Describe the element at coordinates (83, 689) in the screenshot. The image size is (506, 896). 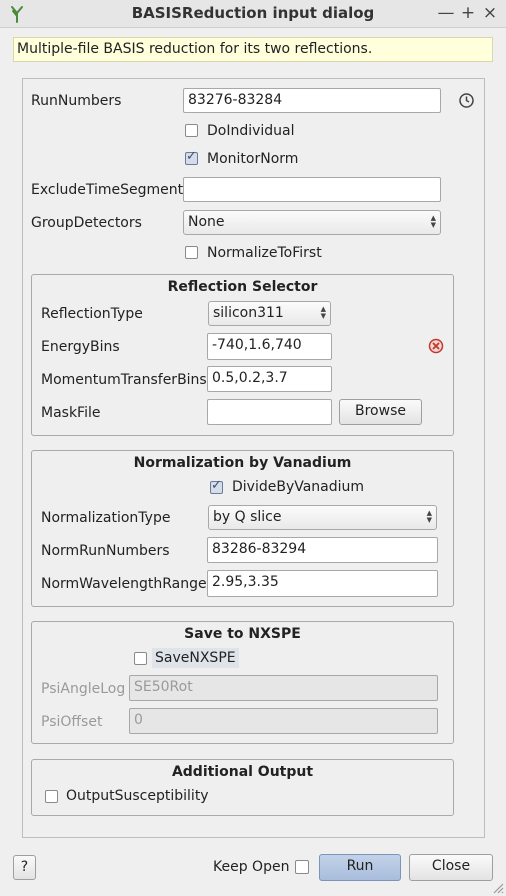
I see `psi-angle-log-label: PsiAngleLog` at that location.